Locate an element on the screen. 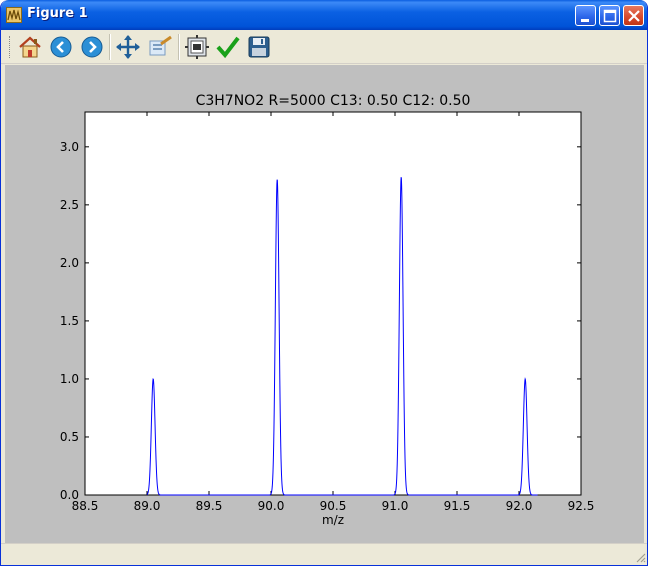  subplots-config-icon is located at coordinates (197, 47).